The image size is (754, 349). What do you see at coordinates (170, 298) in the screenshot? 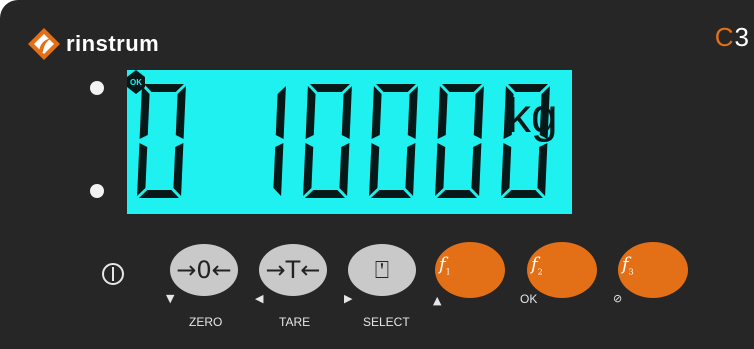
I see `zero-arrow-icon: ▼` at bounding box center [170, 298].